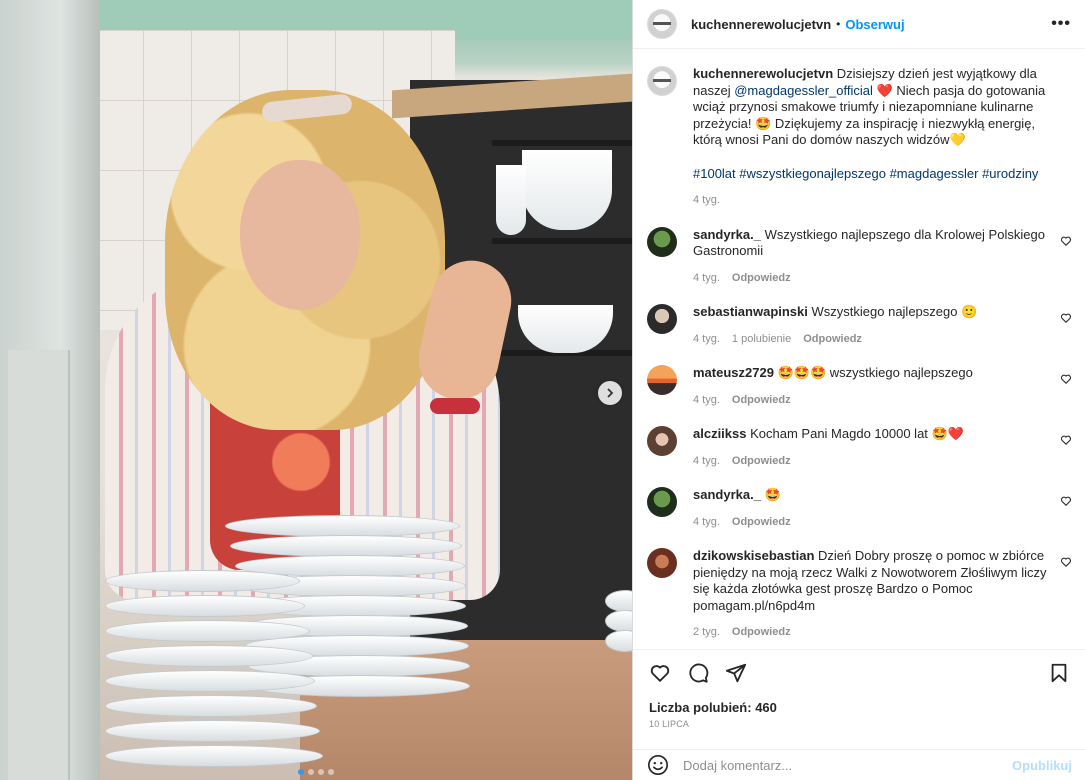  Describe the element at coordinates (455, 406) in the screenshot. I see `bracelet` at that location.